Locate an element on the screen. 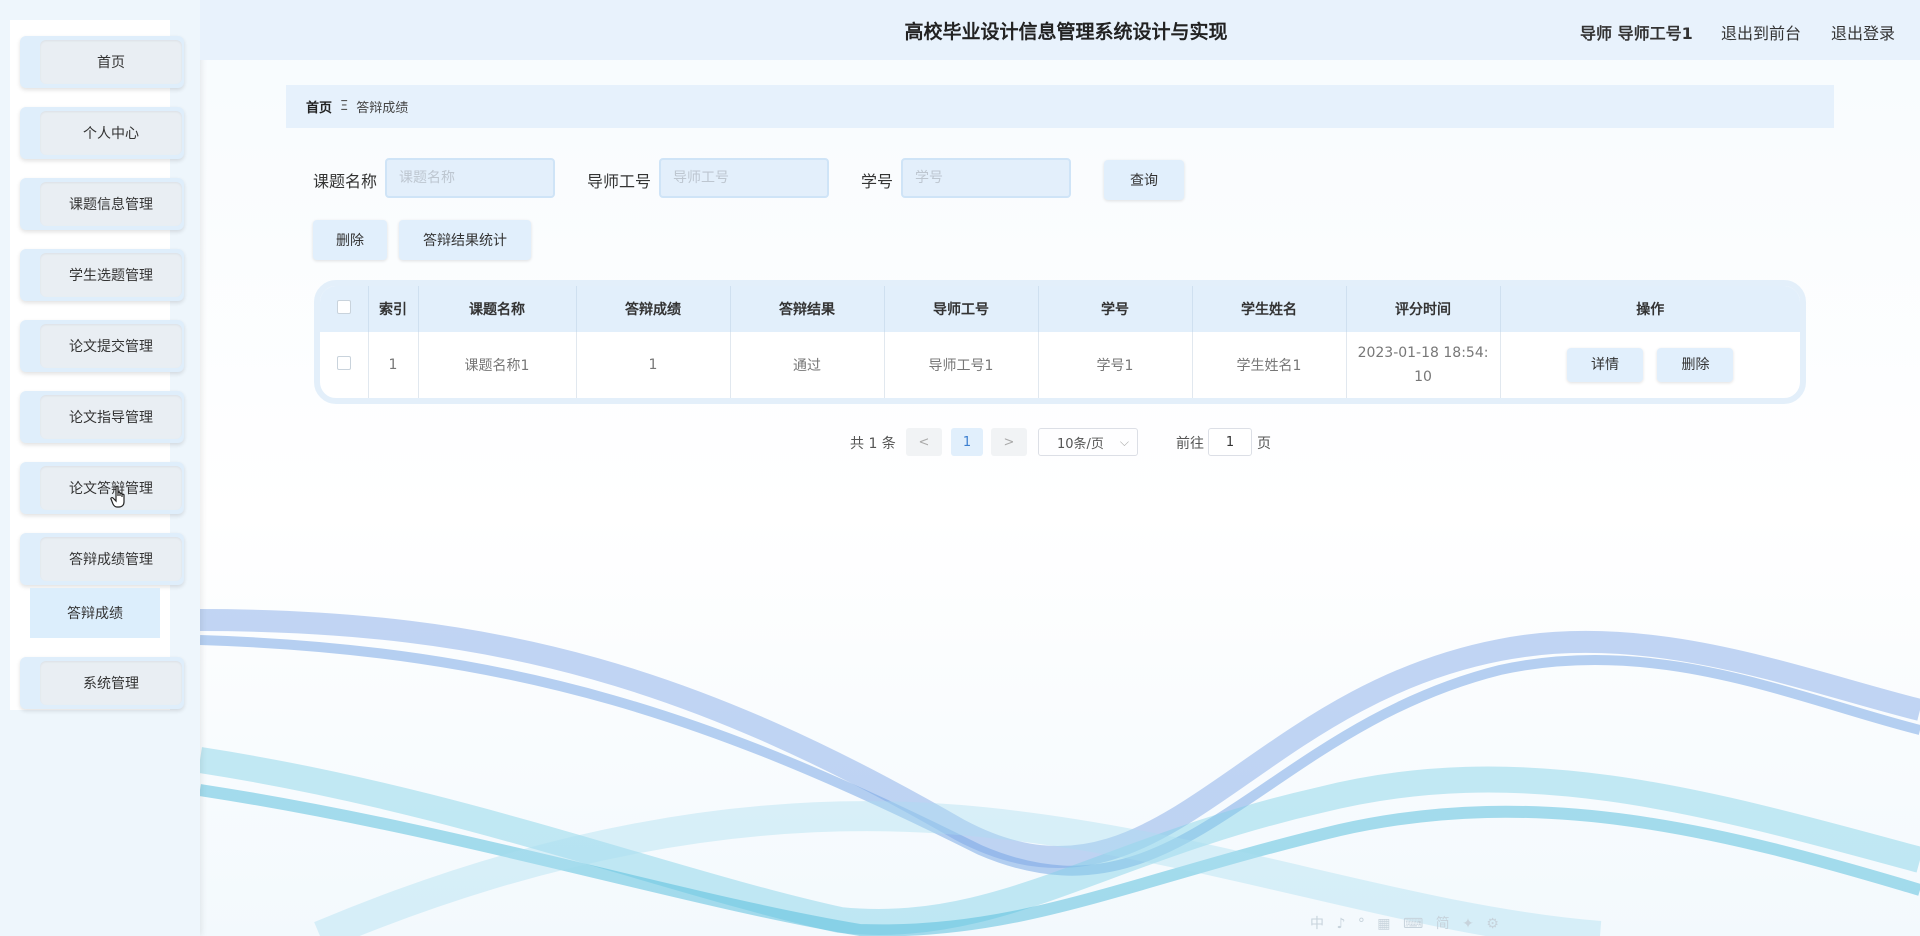 This screenshot has height=936, width=1920. teacher-id-label: 导师工号 is located at coordinates (619, 181).